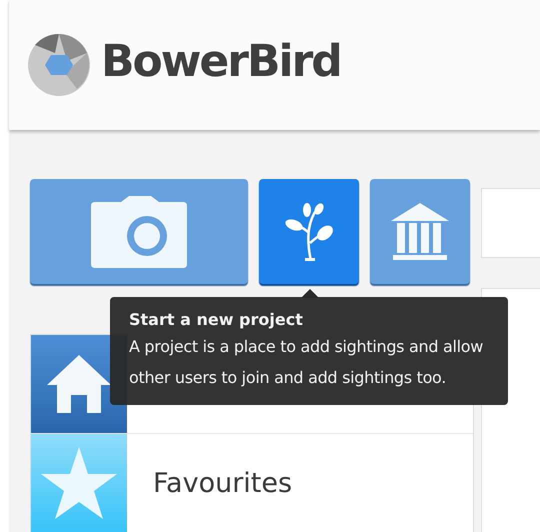  I want to click on menu-label: Favourites, so click(222, 483).